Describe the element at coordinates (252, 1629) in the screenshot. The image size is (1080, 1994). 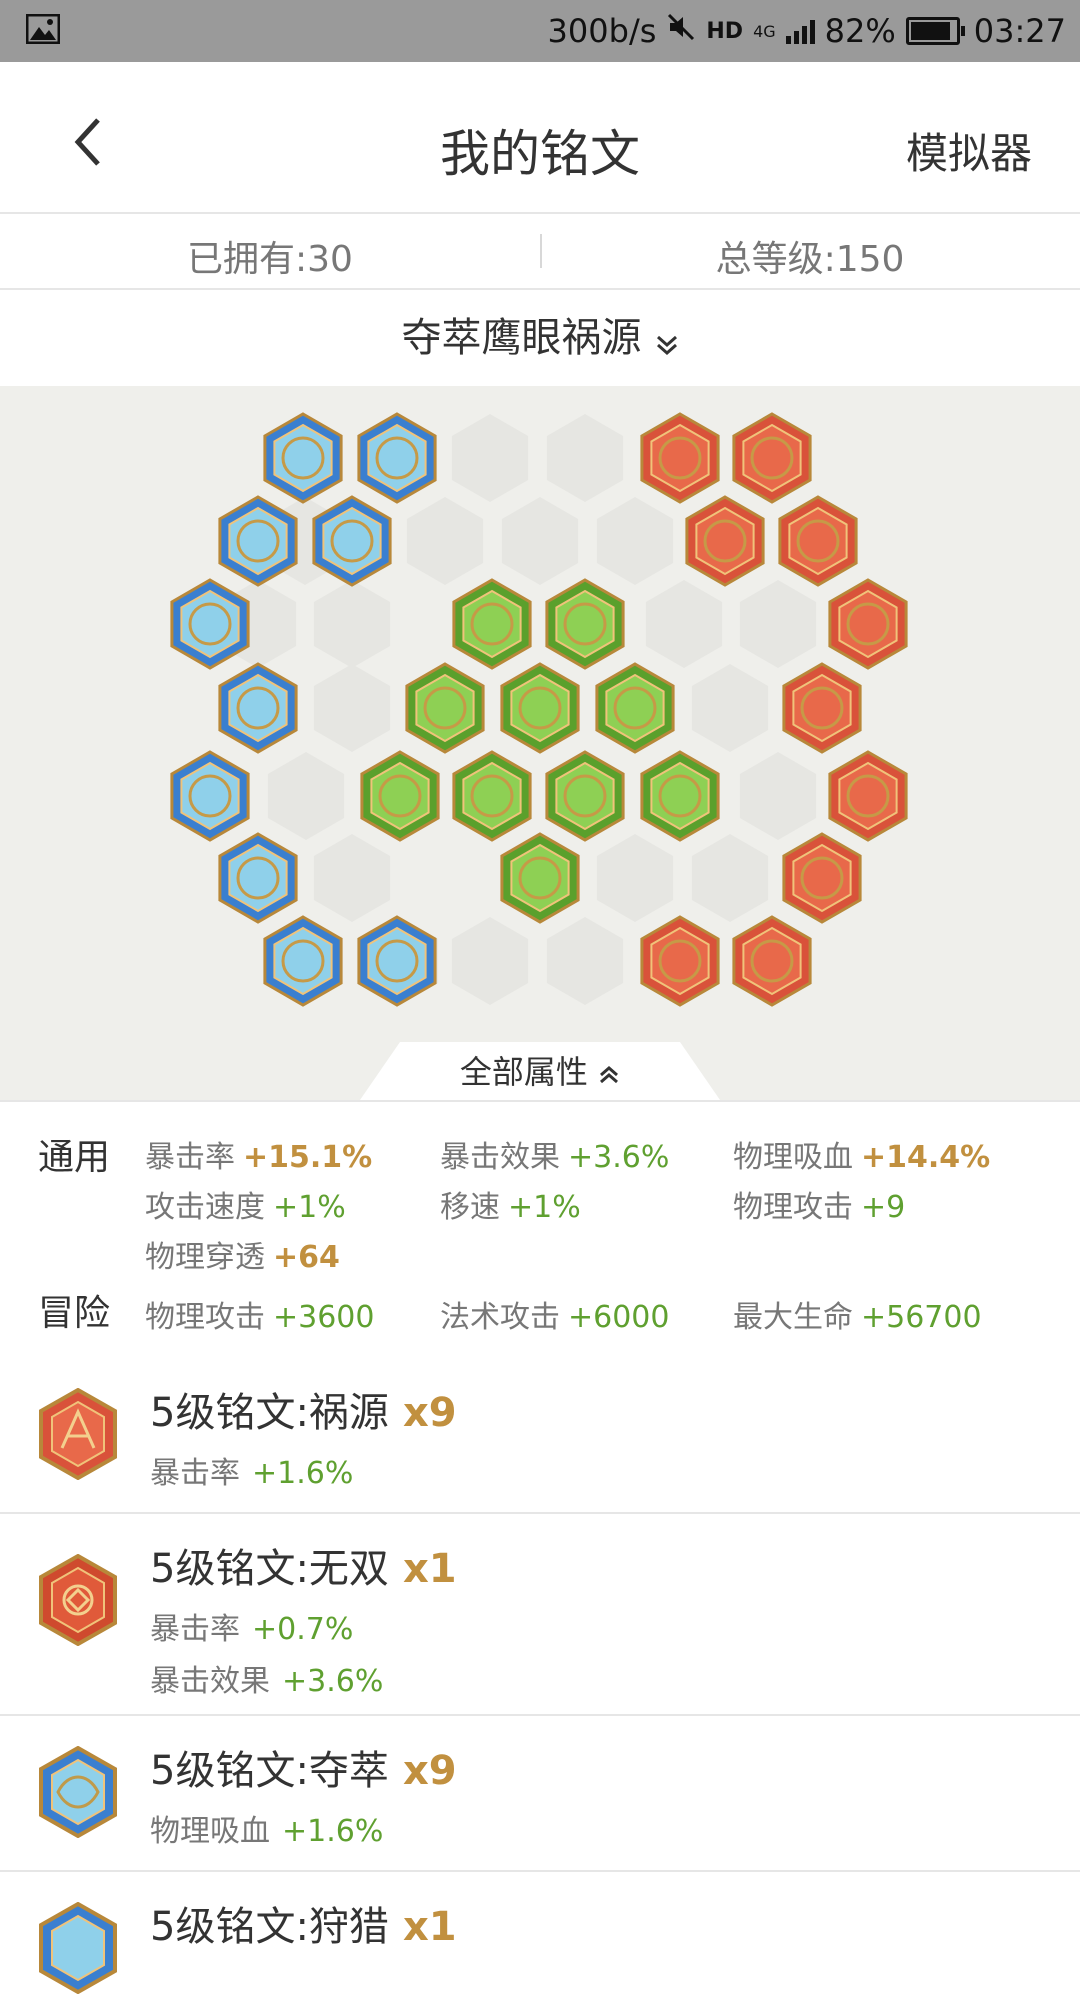
I see `inscription-stat: 暴击率 +0.7%` at that location.